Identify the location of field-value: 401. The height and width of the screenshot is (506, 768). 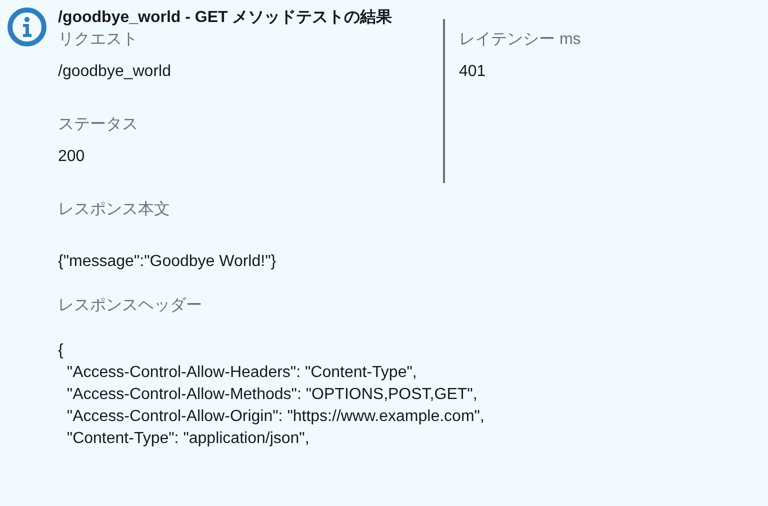
(473, 72).